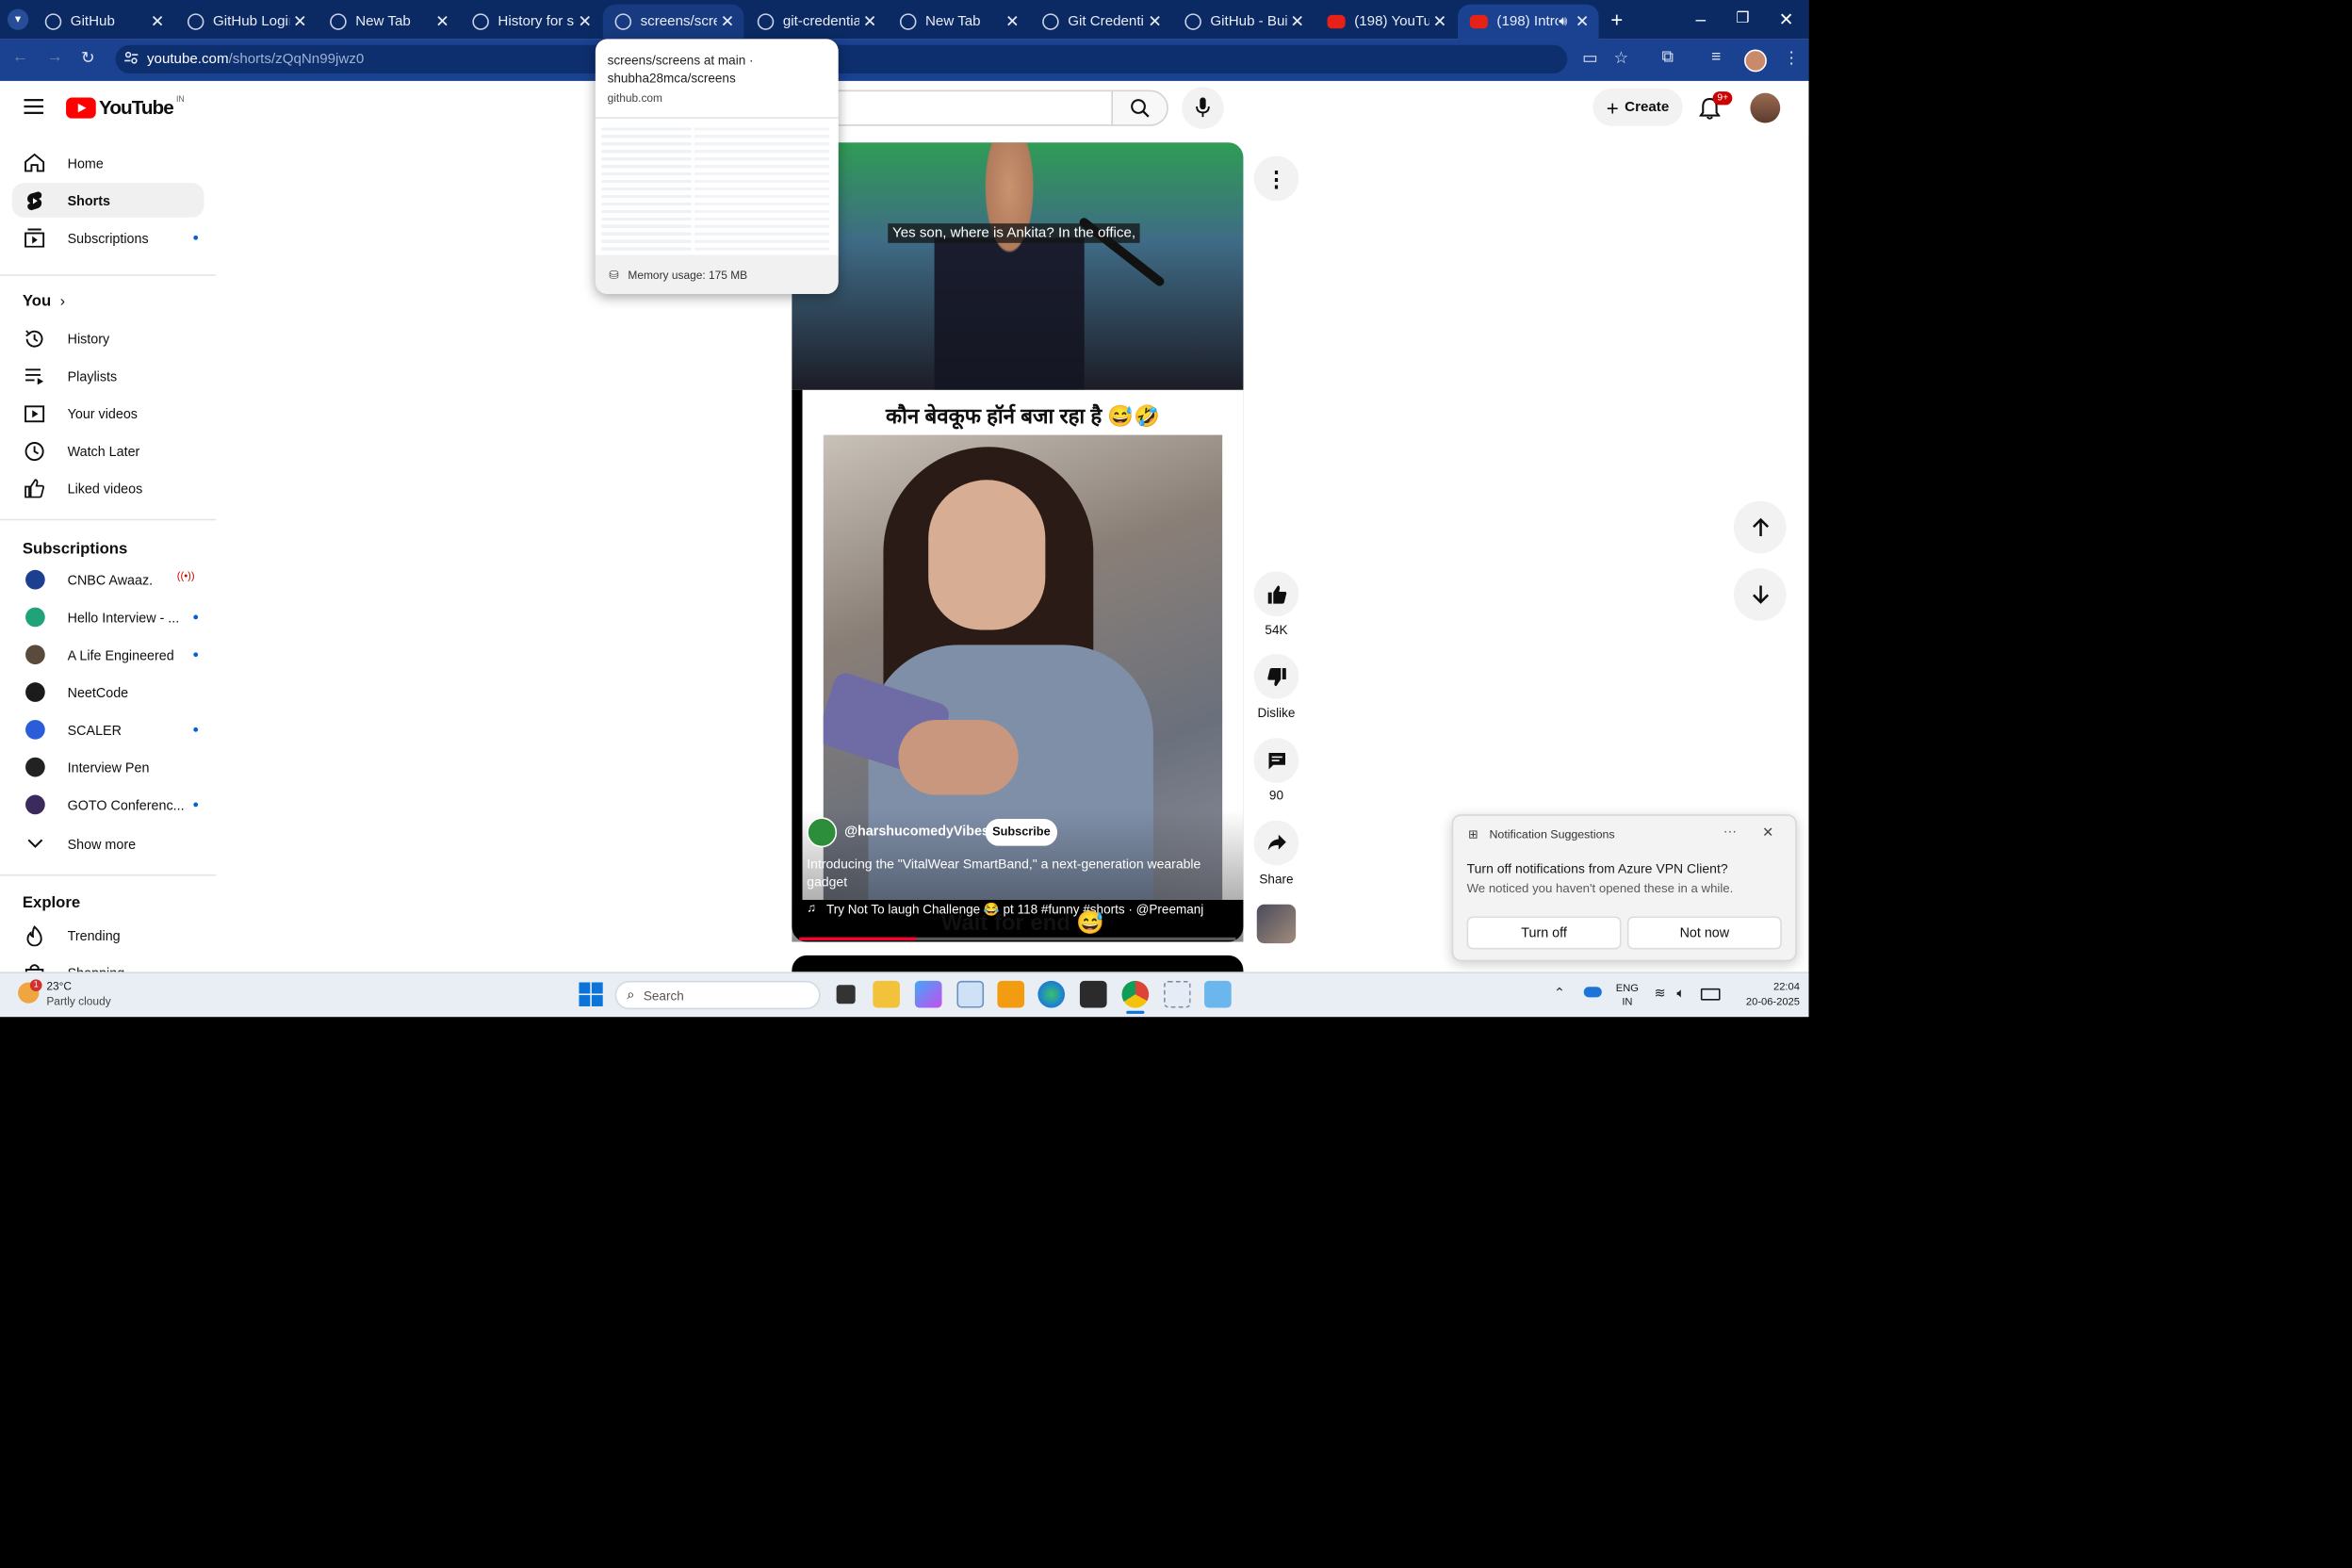 This screenshot has width=2352, height=1568. Describe the element at coordinates (1276, 761) in the screenshot. I see `comments-button` at that location.